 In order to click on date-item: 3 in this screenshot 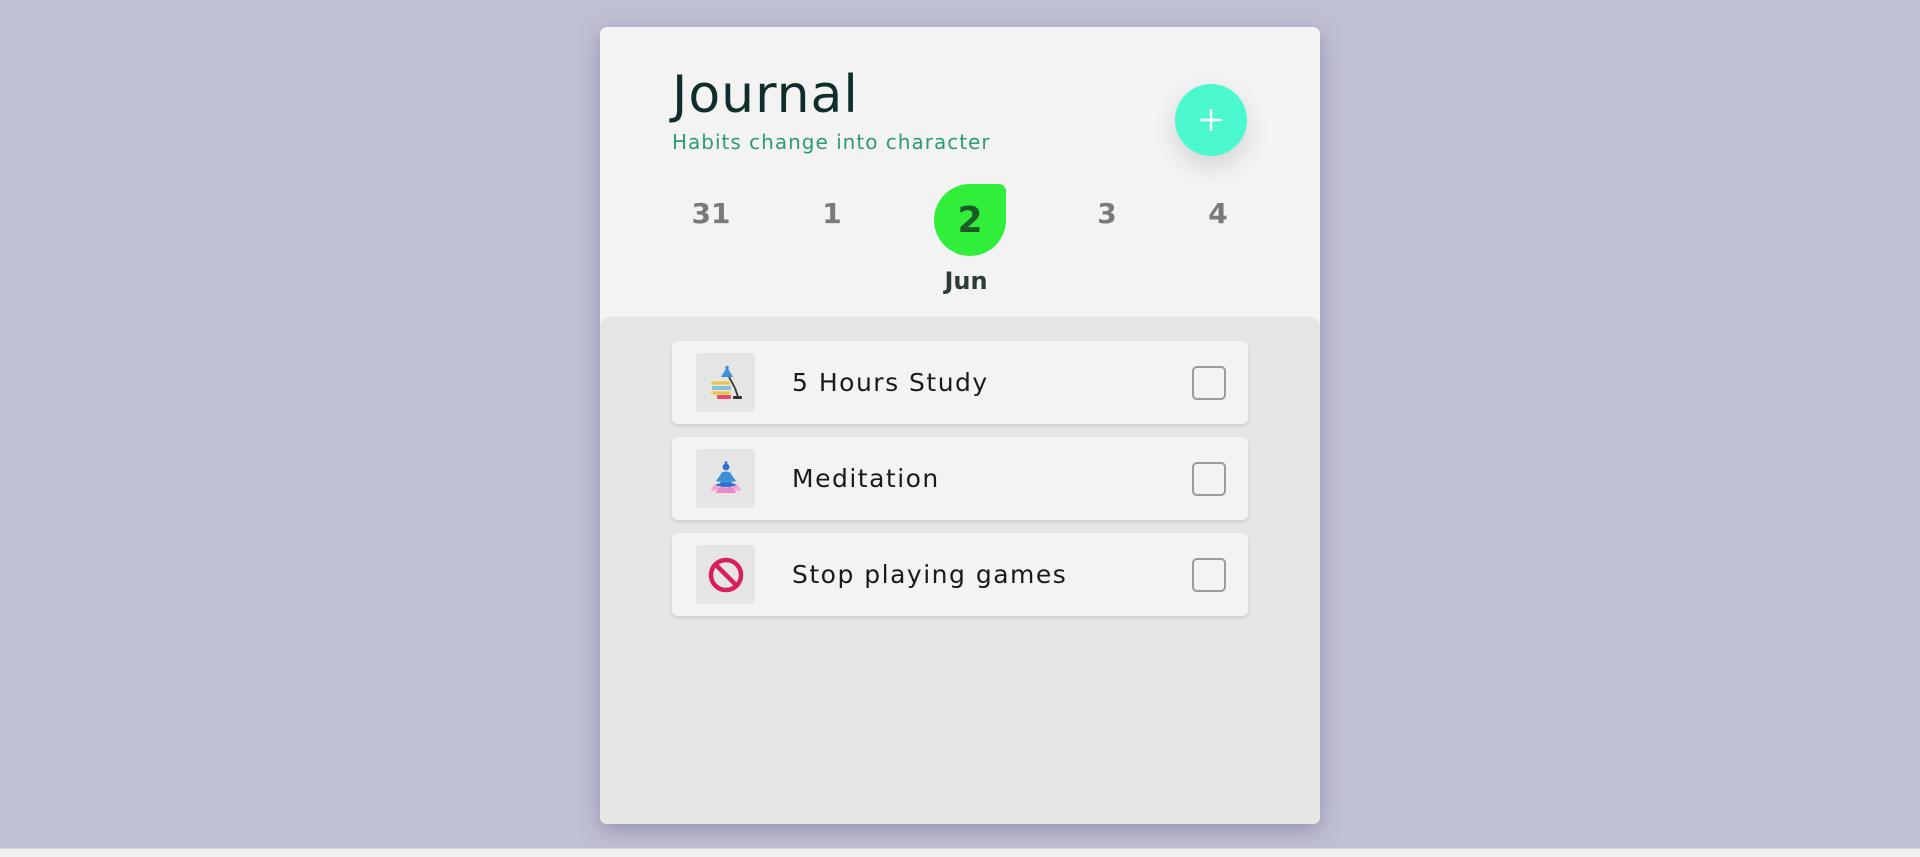, I will do `click(1107, 213)`.